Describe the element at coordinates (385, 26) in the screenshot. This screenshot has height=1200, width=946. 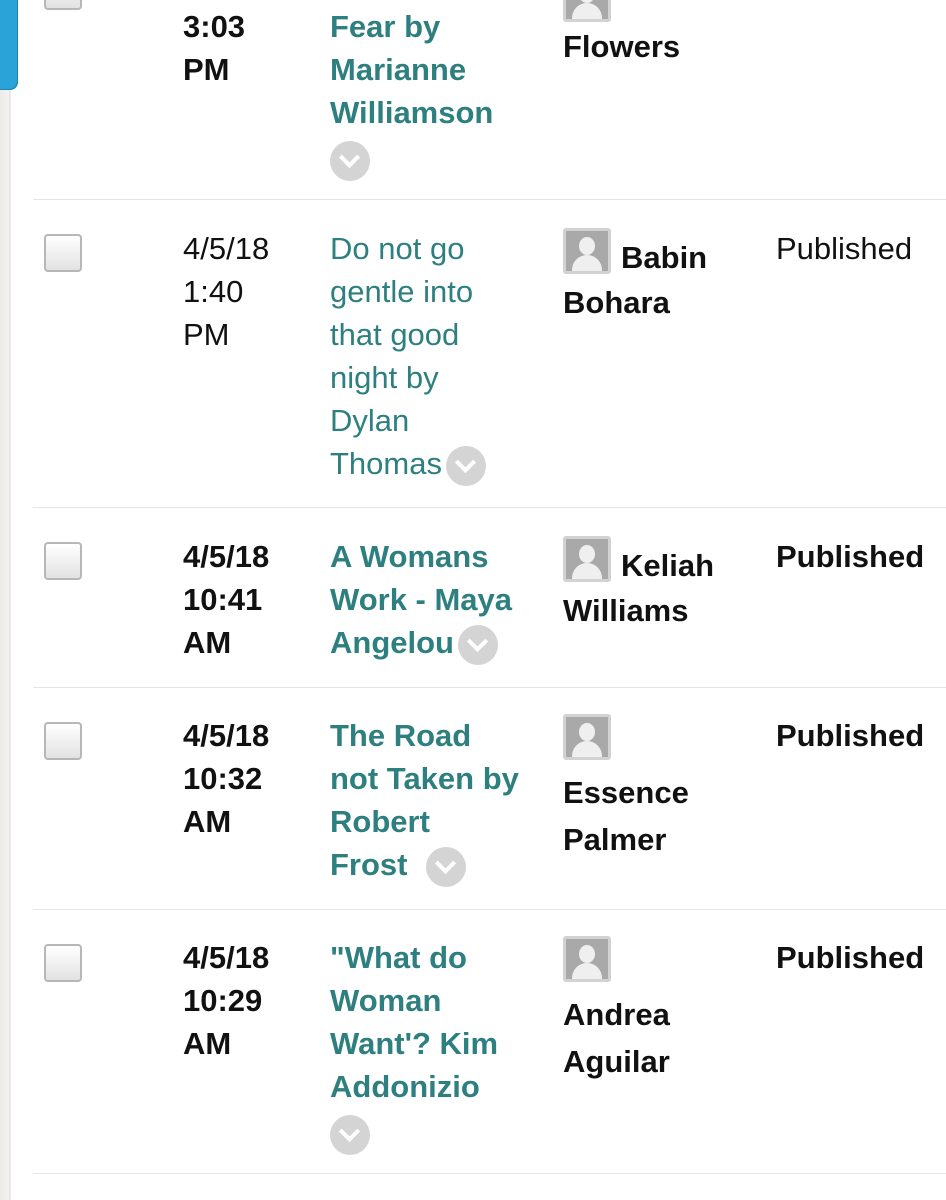
I see `title-line: Fear by` at that location.